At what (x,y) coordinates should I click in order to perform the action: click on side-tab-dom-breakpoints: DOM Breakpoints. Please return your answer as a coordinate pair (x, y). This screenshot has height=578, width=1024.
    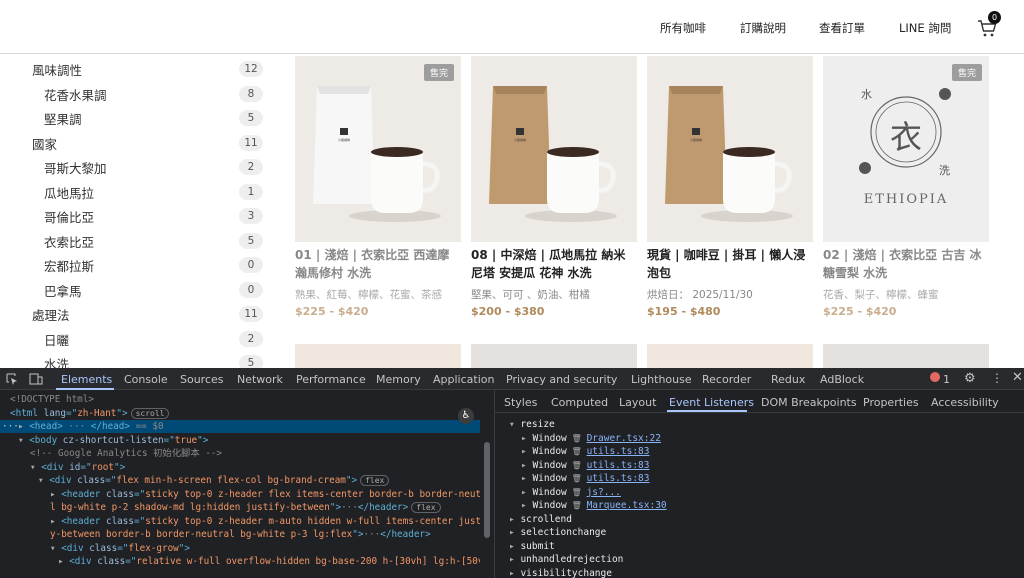
    Looking at the image, I should click on (809, 402).